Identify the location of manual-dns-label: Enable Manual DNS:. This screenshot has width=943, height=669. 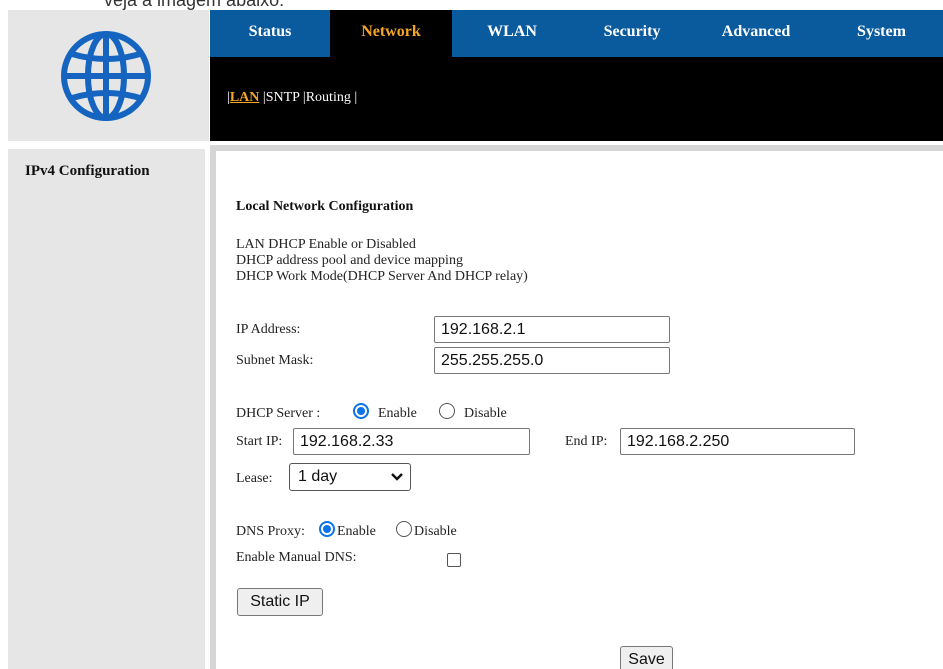
(296, 557).